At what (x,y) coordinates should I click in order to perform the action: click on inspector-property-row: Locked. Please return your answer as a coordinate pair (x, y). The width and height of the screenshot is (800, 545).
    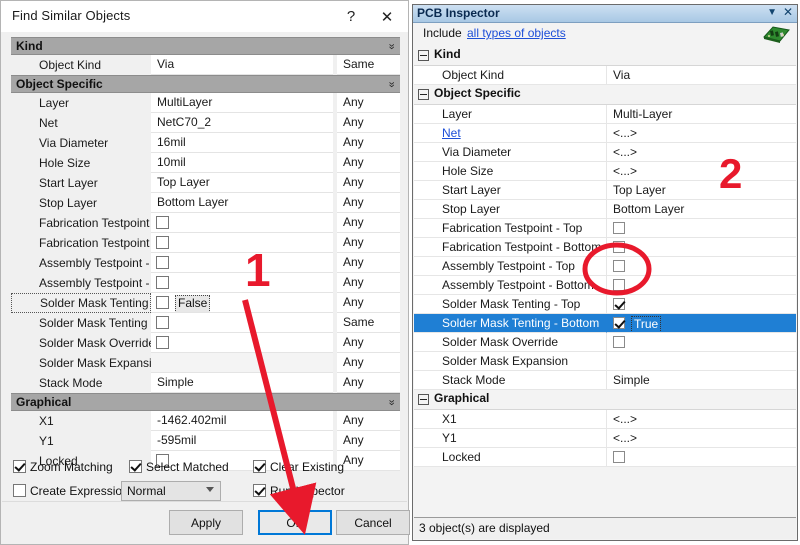
    Looking at the image, I should click on (605, 457).